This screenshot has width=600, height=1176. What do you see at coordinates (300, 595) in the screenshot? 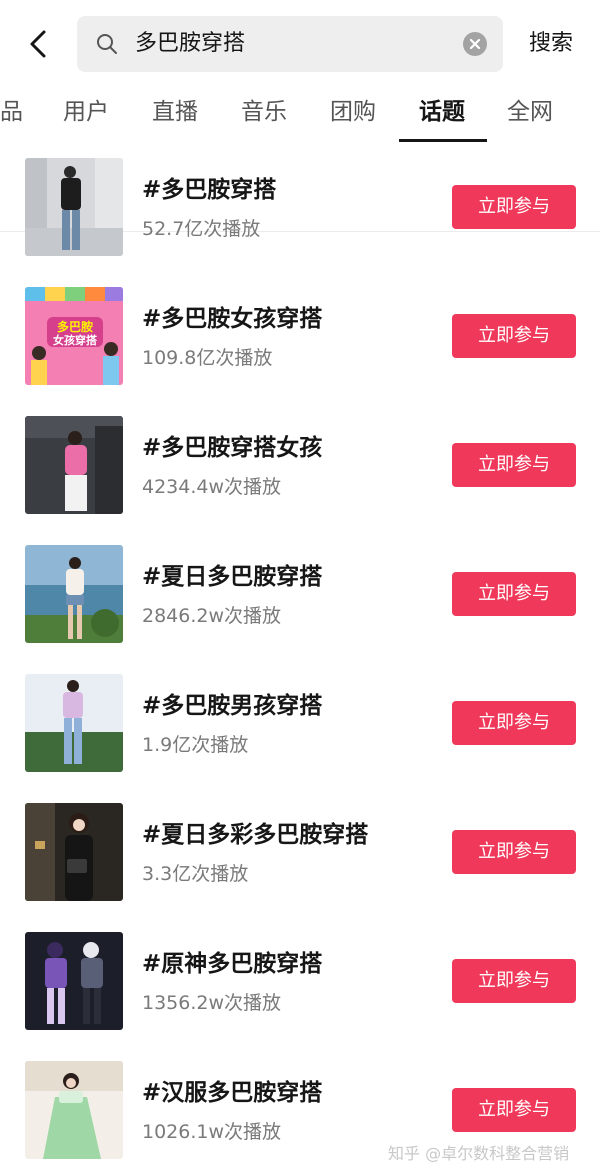
I see `list-item: #夏日多巴胺穿搭 2846.2w次播放 立即参与` at bounding box center [300, 595].